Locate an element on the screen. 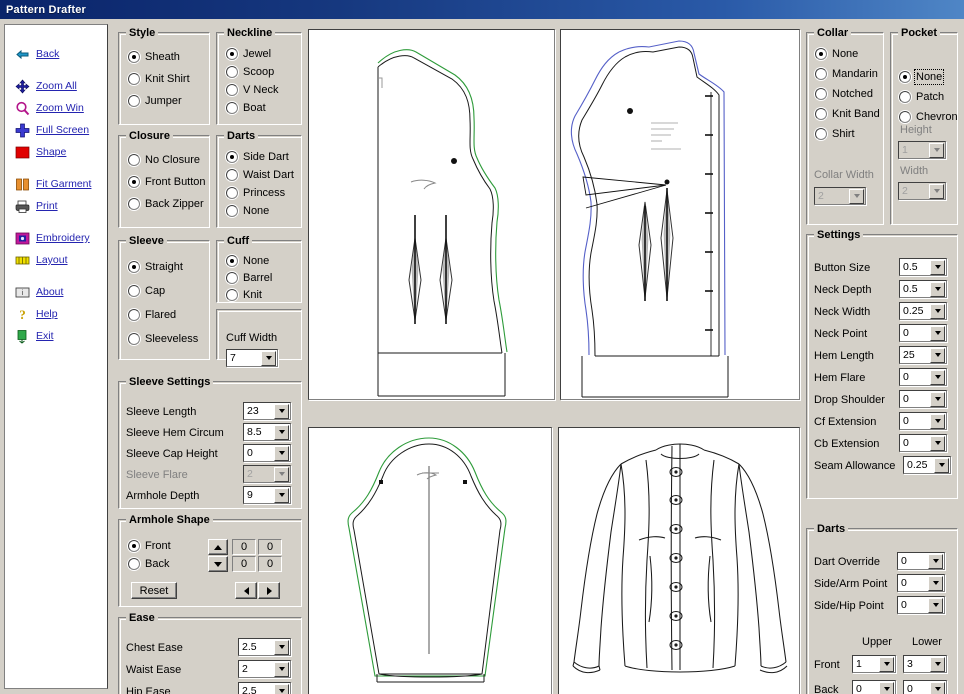  radio-neckline-v-neck: V Neck is located at coordinates (252, 90).